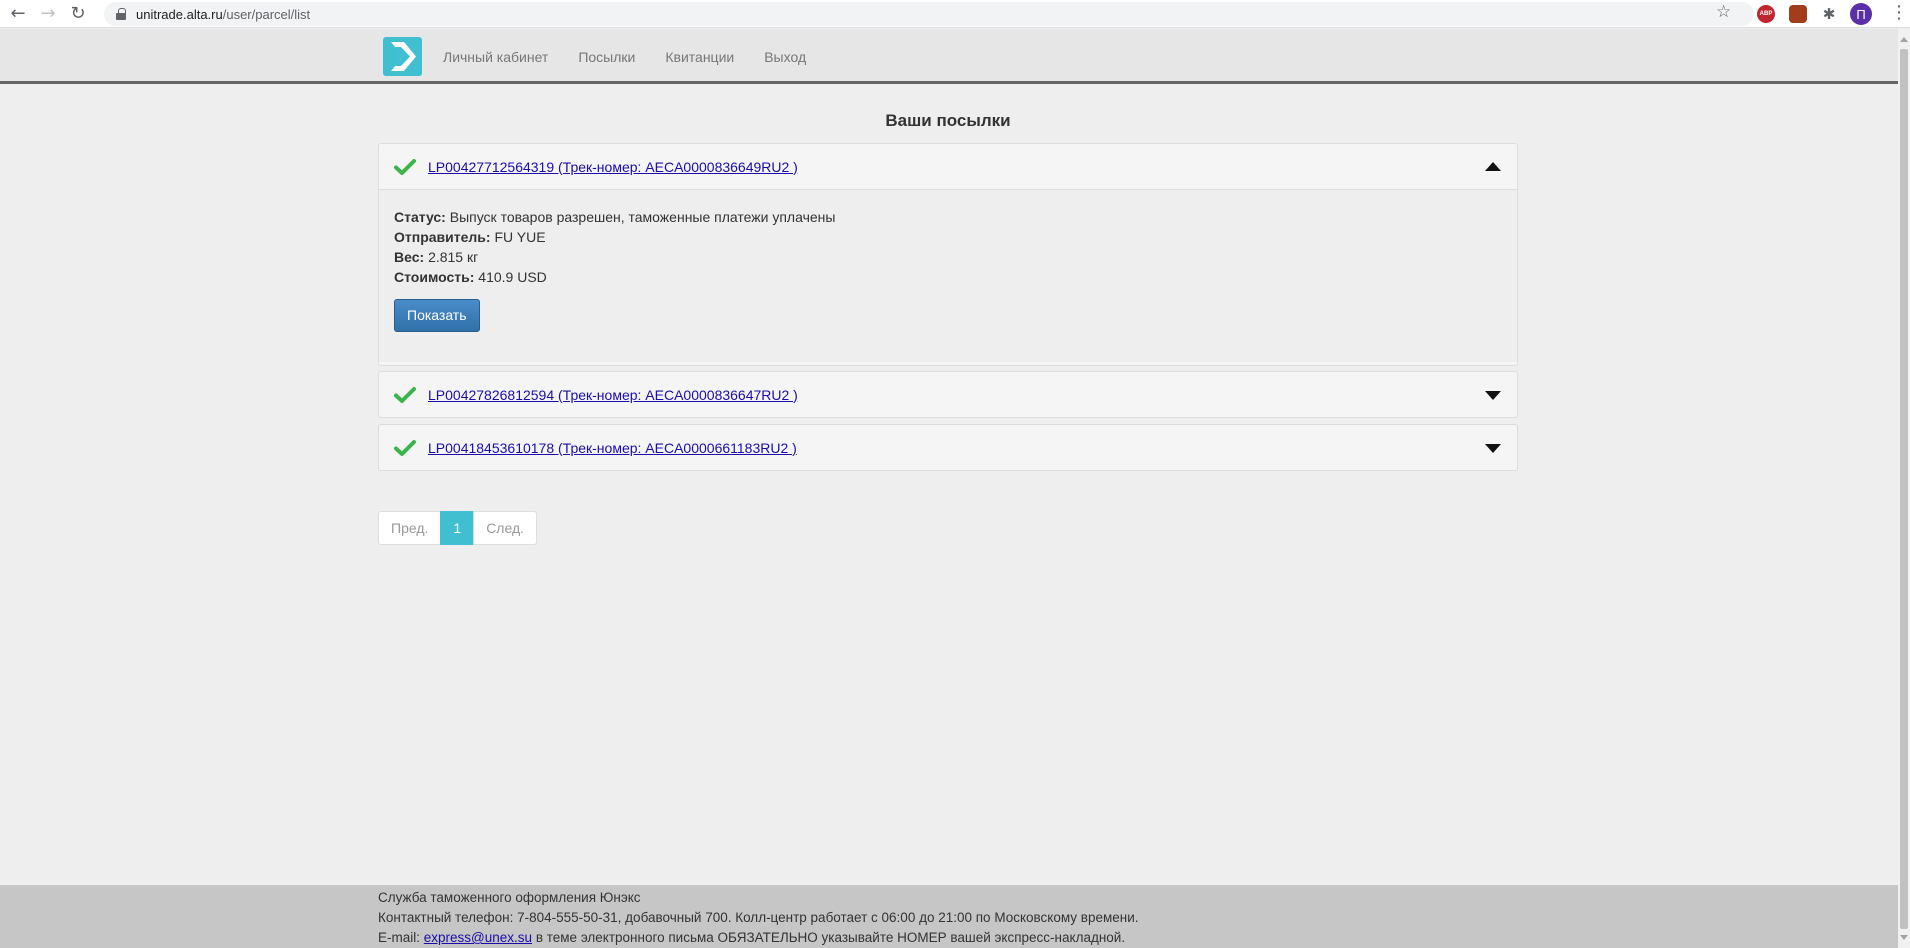  Describe the element at coordinates (1899, 13) in the screenshot. I see `browser-menu-icon: ⋮` at that location.